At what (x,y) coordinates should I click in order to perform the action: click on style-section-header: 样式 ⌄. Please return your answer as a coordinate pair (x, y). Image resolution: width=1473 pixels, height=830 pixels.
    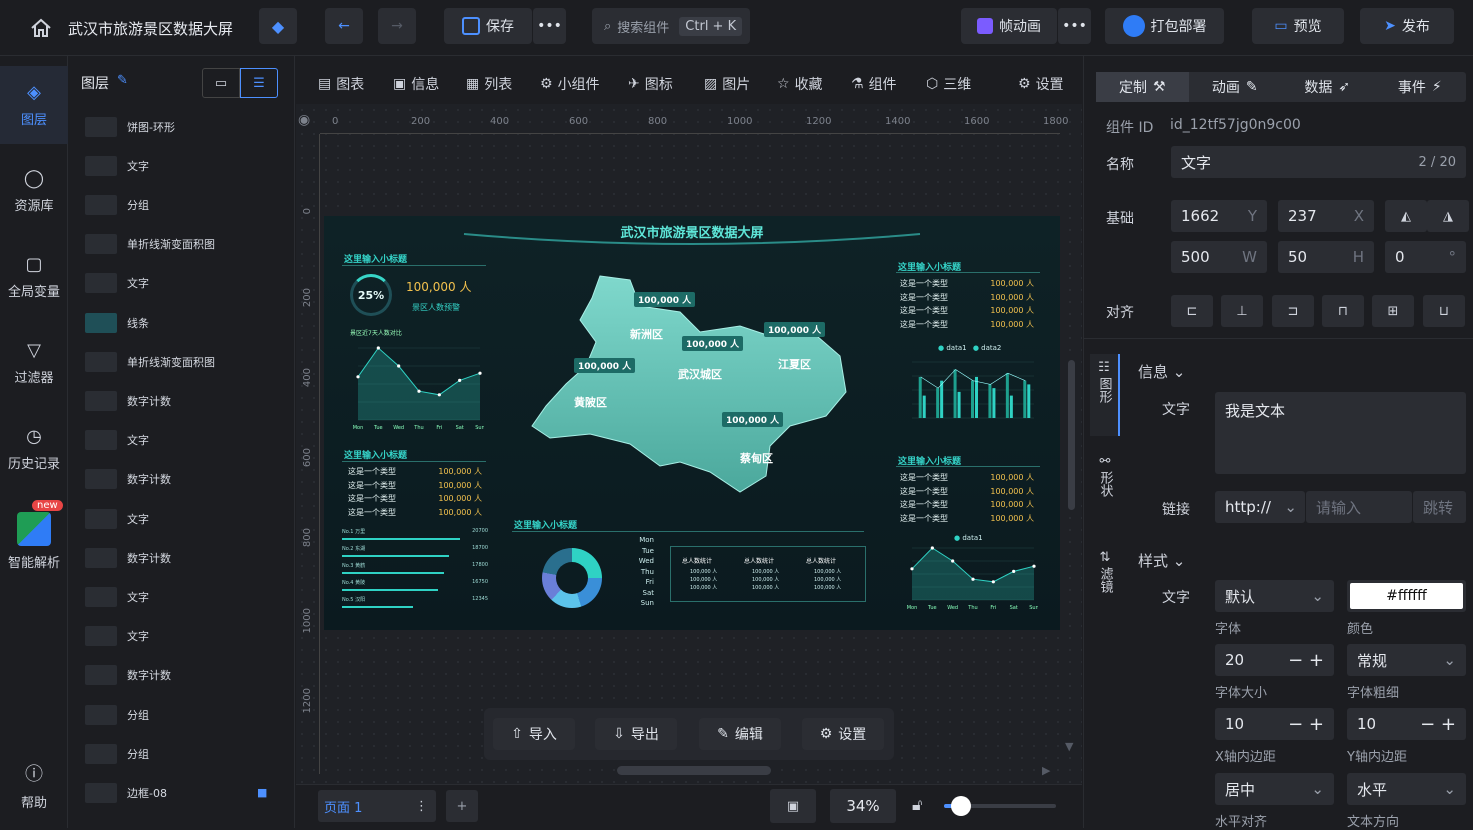
    Looking at the image, I should click on (1161, 560).